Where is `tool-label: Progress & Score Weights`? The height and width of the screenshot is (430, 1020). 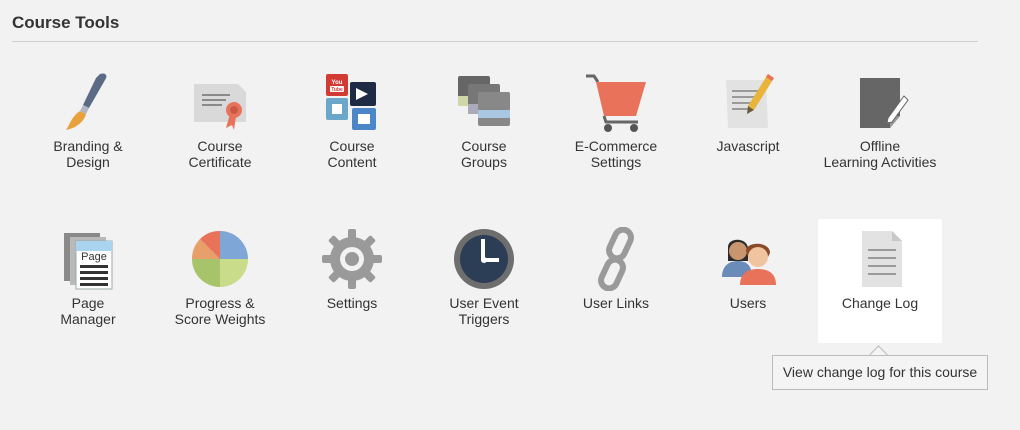
tool-label: Progress & Score Weights is located at coordinates (220, 311).